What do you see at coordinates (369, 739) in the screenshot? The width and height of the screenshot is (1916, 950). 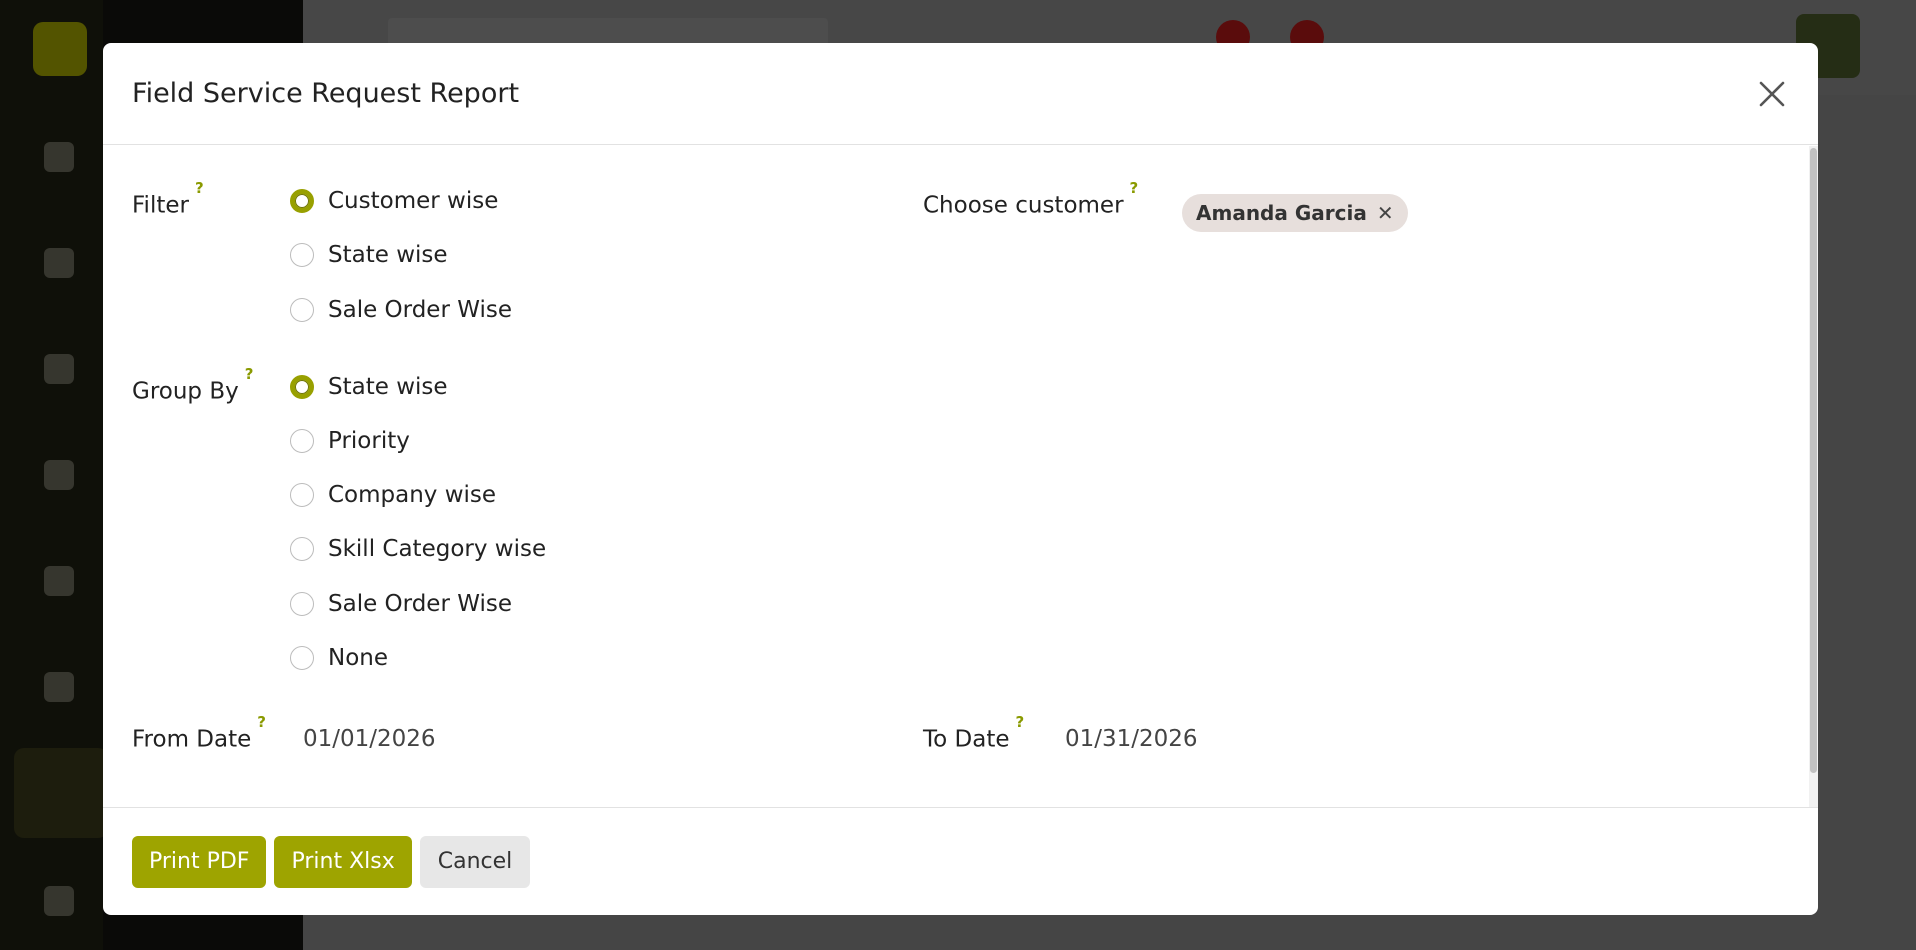 I see `from-date-field: 01/01/2026` at bounding box center [369, 739].